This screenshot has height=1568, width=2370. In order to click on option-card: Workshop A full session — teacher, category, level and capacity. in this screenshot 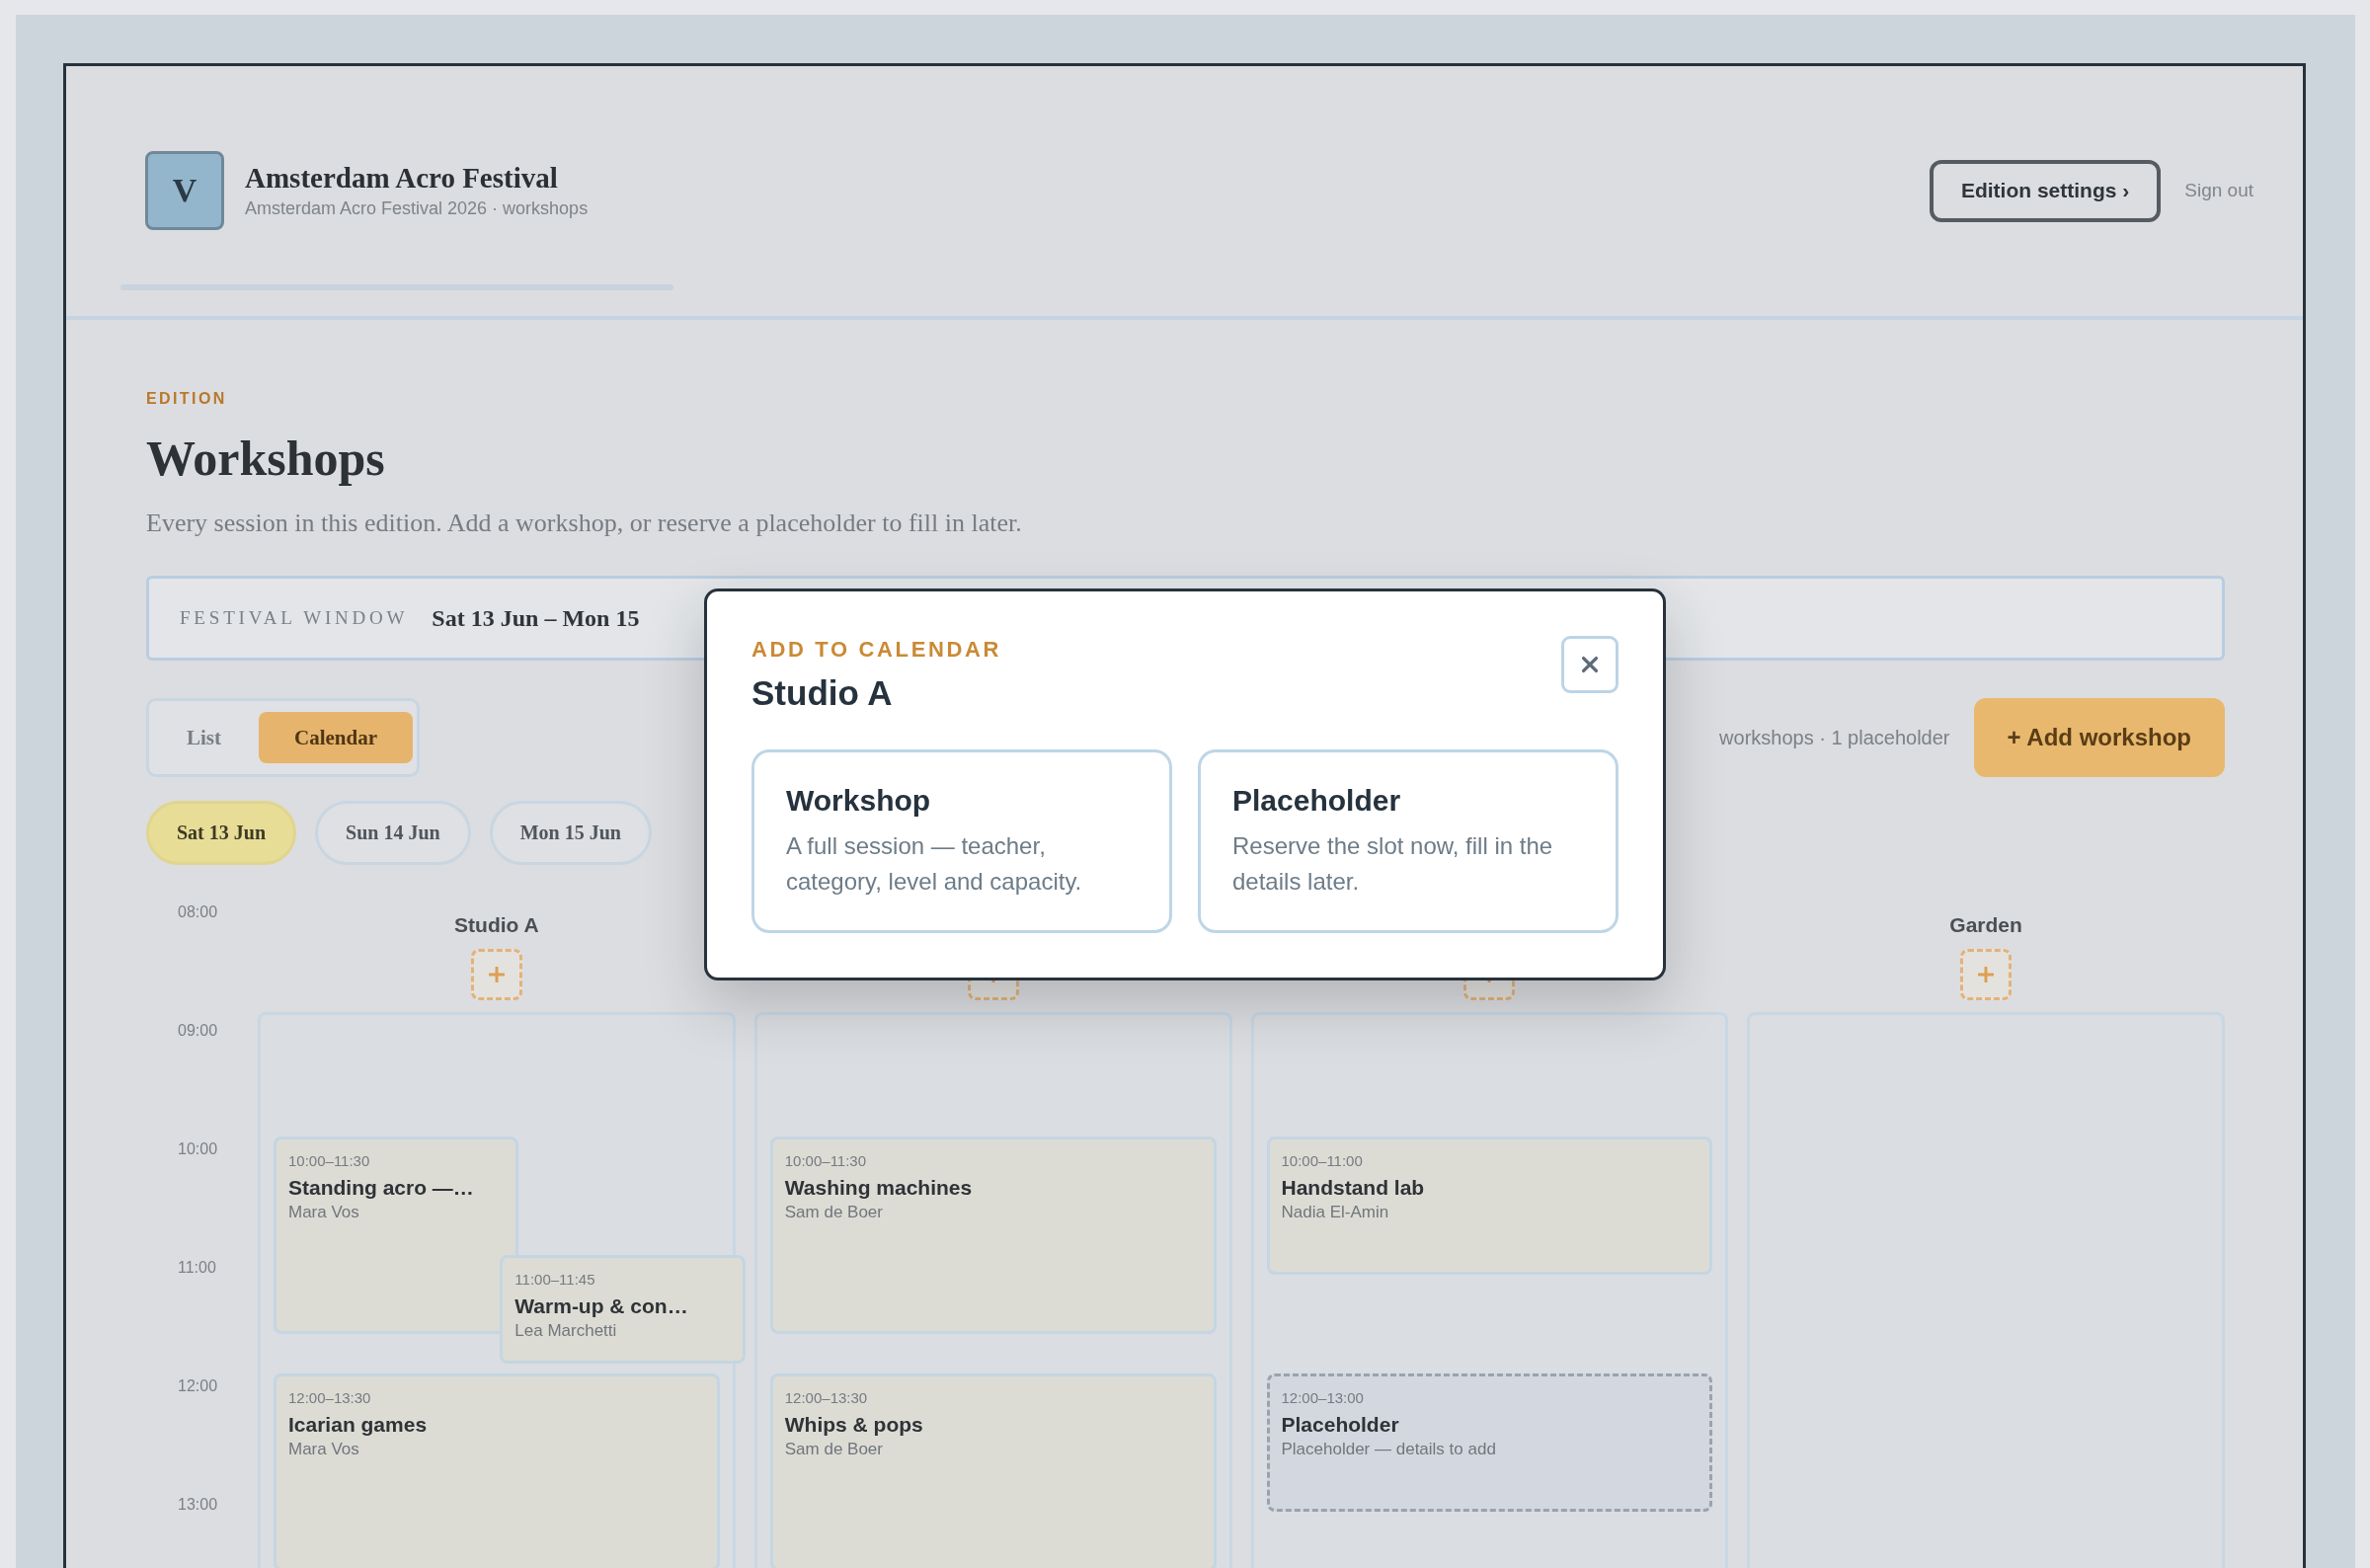, I will do `click(962, 841)`.